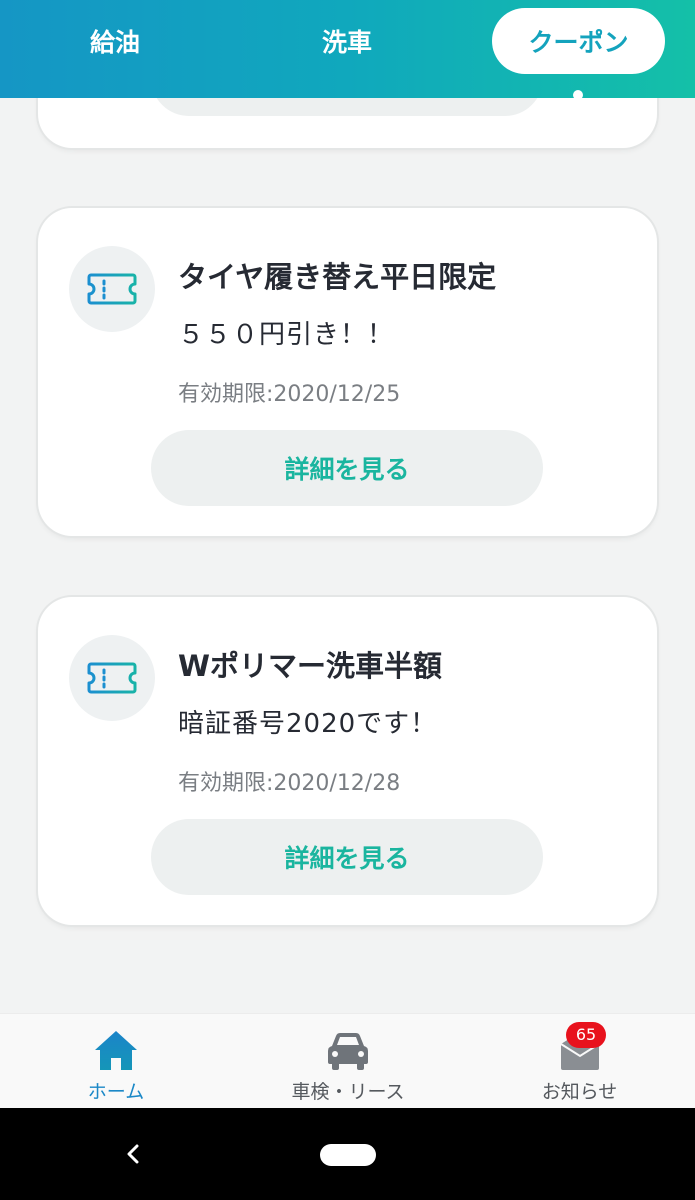 This screenshot has width=695, height=1200. I want to click on nav-item-home: ホーム, so click(116, 1061).